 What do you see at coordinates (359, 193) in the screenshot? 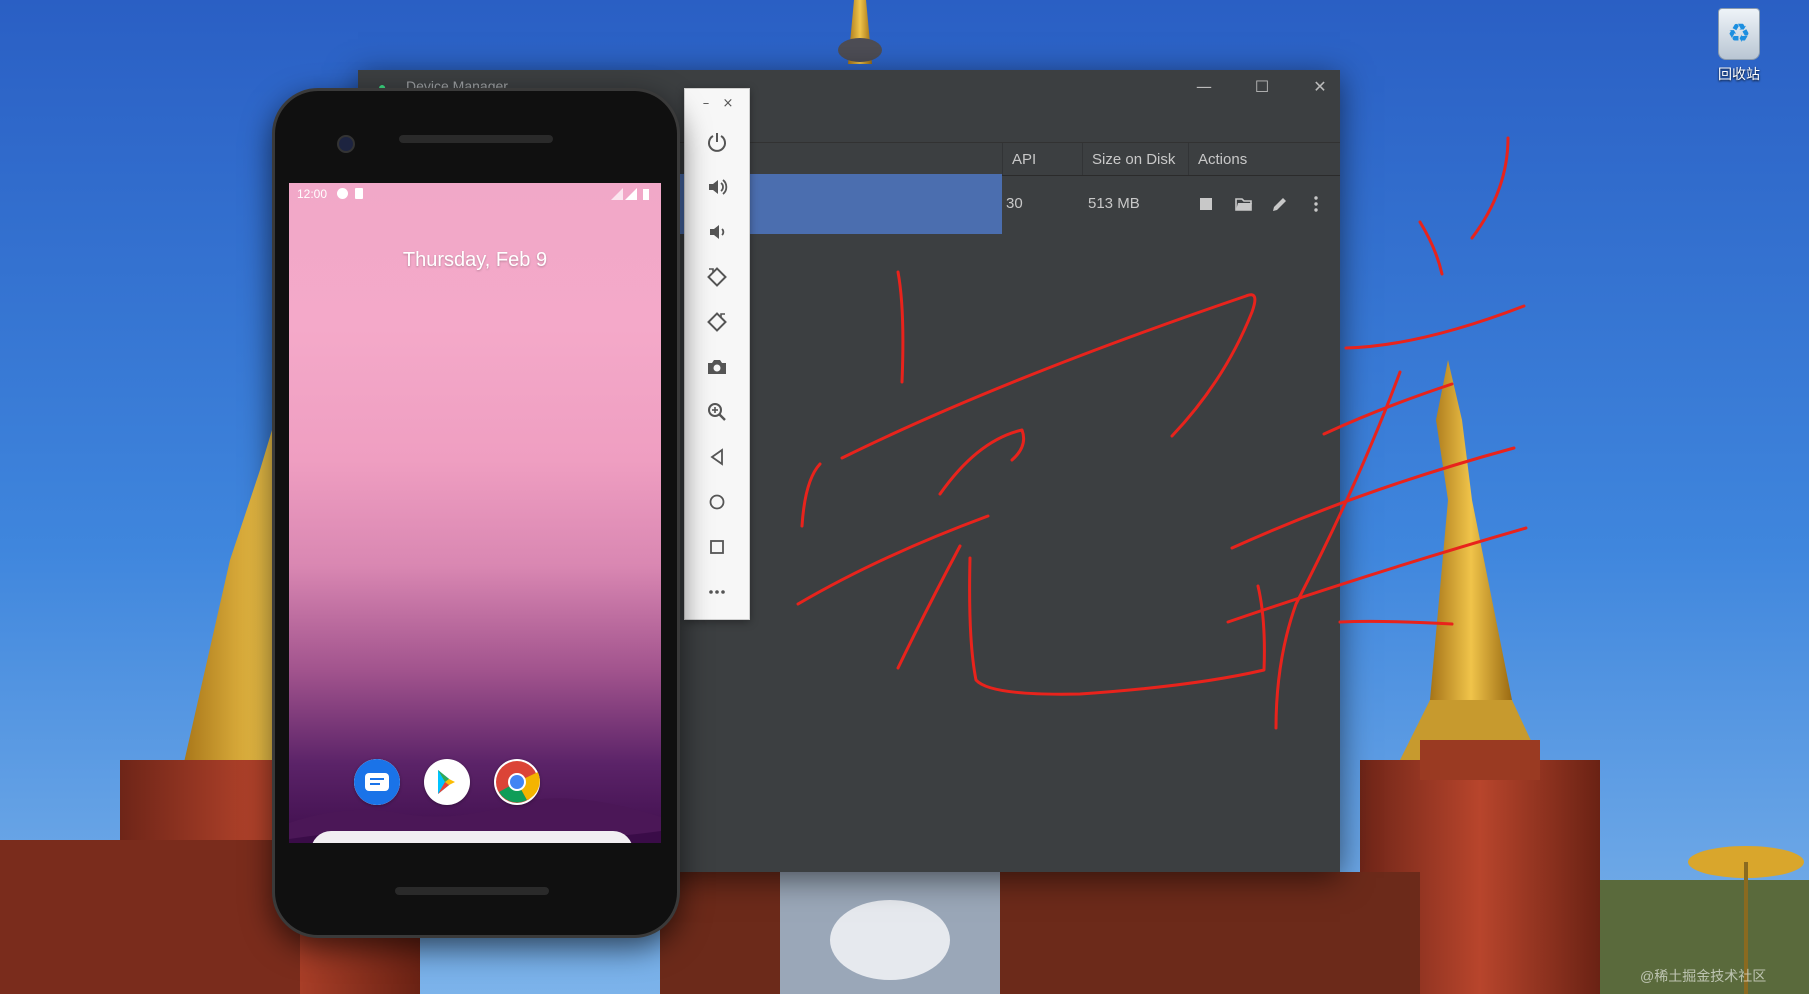
I see `sd-card-icon` at bounding box center [359, 193].